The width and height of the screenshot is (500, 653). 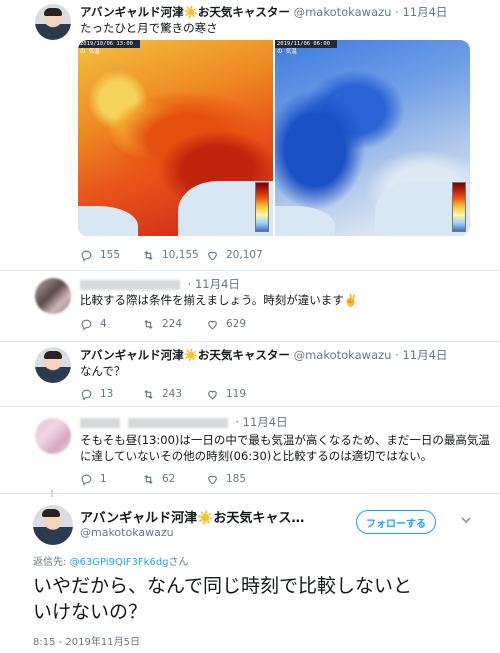 What do you see at coordinates (119, 562) in the screenshot?
I see `reply-to-handle: @63GPi9QIF3Fk6dg` at bounding box center [119, 562].